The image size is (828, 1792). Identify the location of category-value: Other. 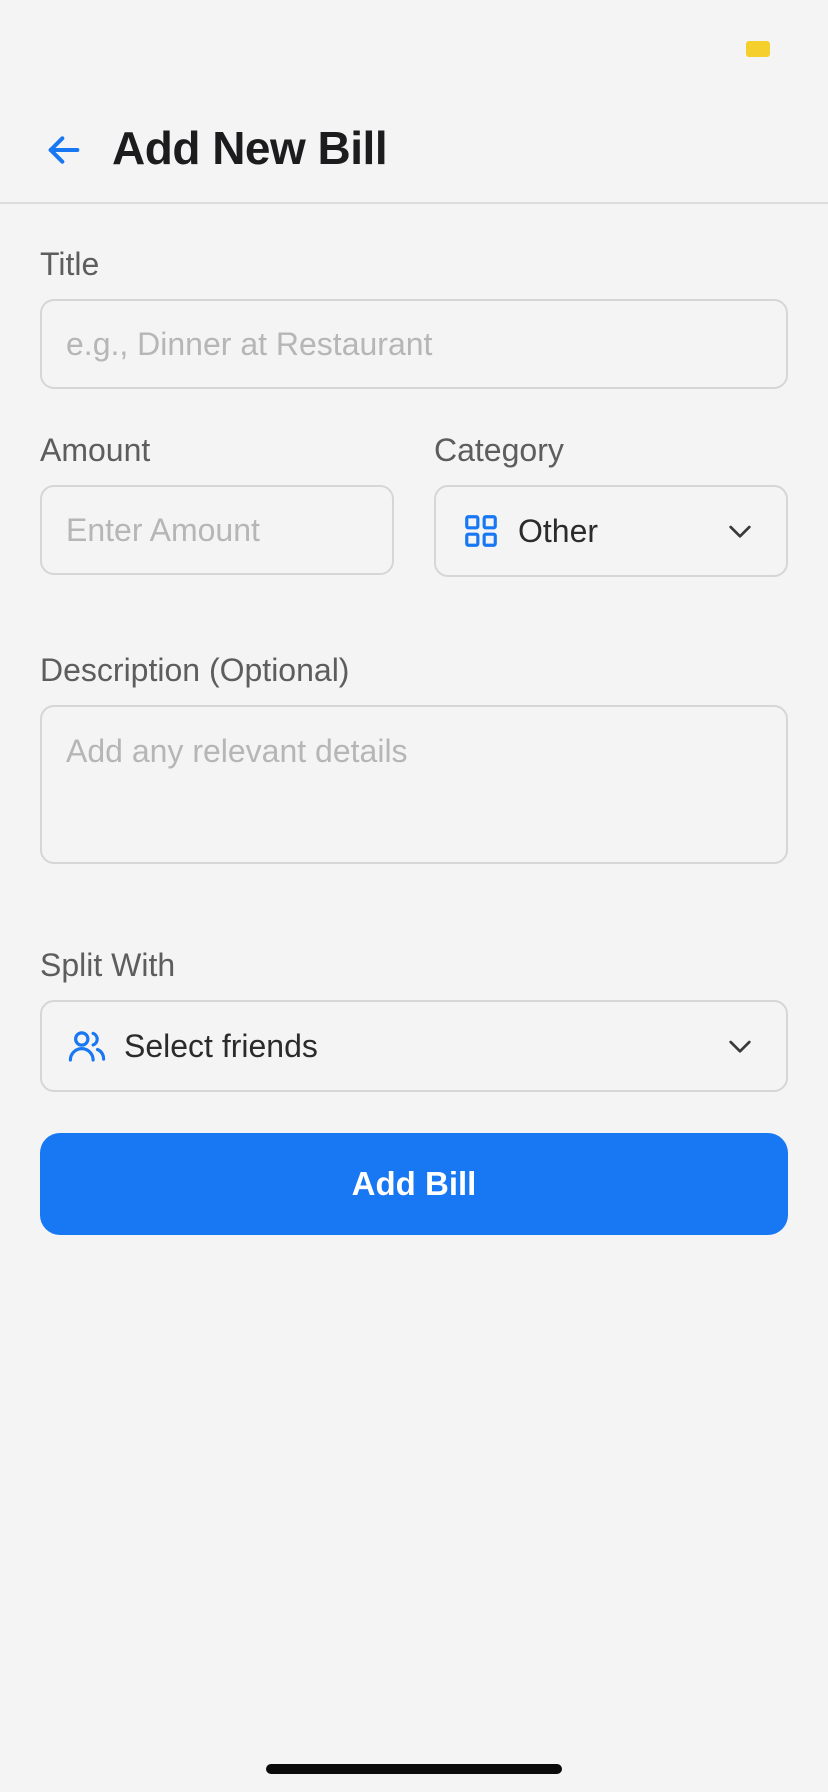
(558, 530).